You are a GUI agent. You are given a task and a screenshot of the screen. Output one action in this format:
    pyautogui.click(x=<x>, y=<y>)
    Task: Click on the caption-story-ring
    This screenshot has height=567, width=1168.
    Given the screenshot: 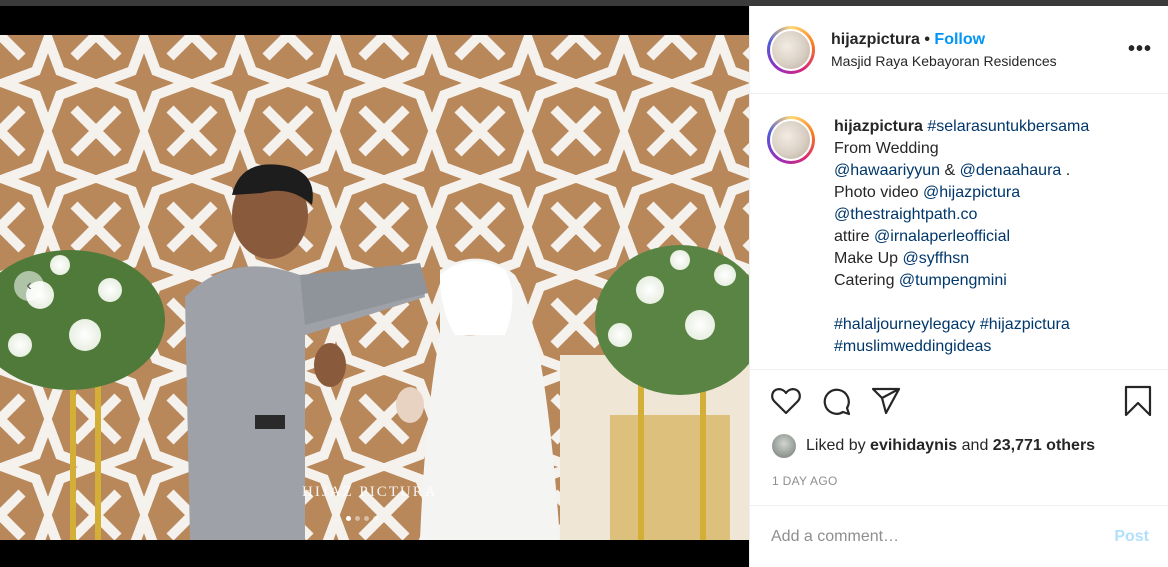 What is the action you would take?
    pyautogui.click(x=791, y=140)
    